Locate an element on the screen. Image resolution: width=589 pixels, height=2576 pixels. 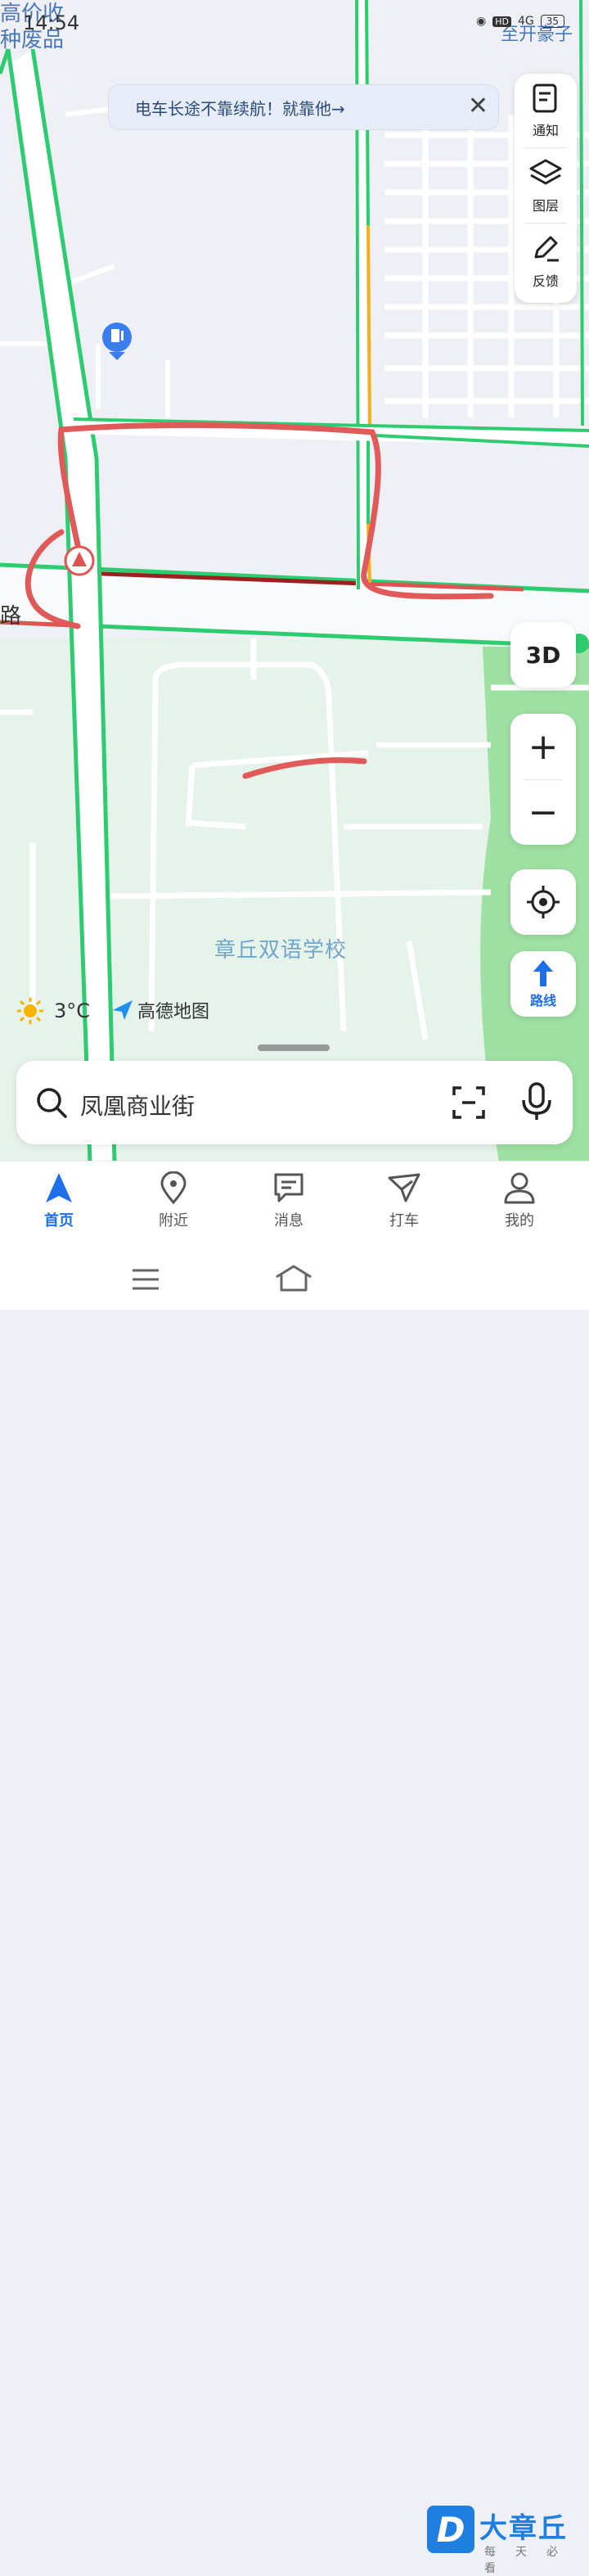
zoom-control: + − is located at coordinates (543, 779).